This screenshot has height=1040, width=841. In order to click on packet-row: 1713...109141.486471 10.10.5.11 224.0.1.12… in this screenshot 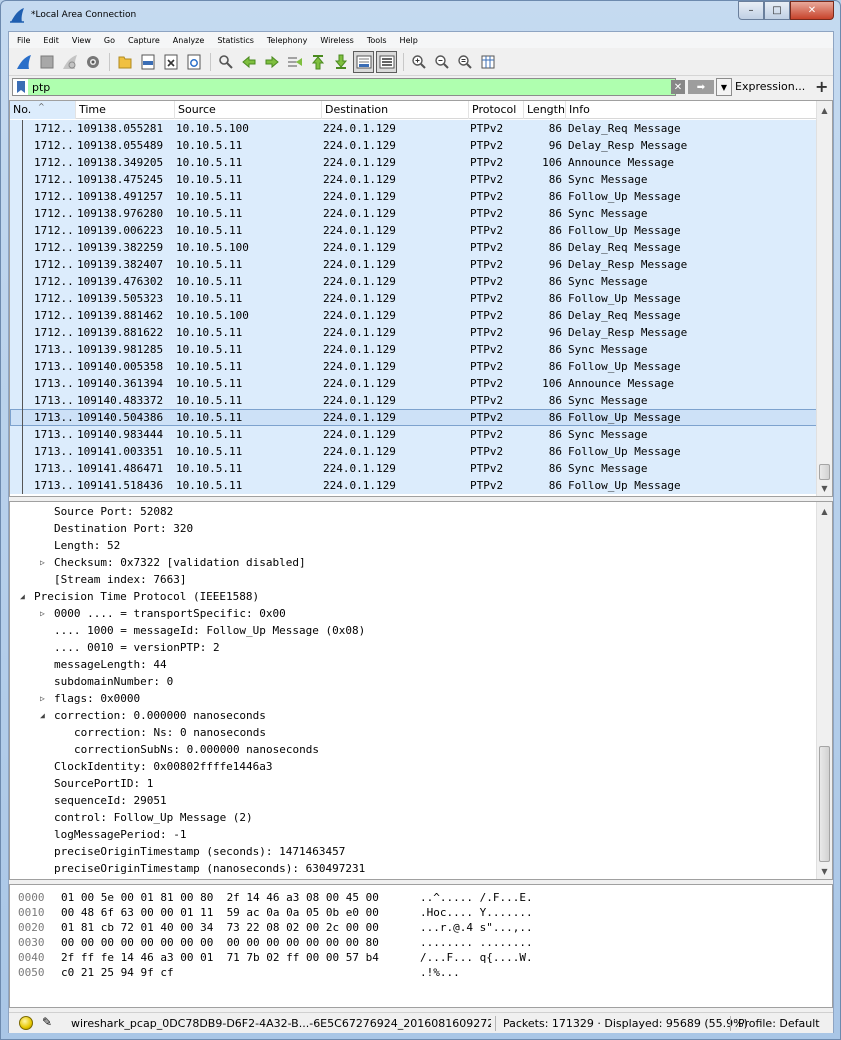, I will do `click(414, 468)`.